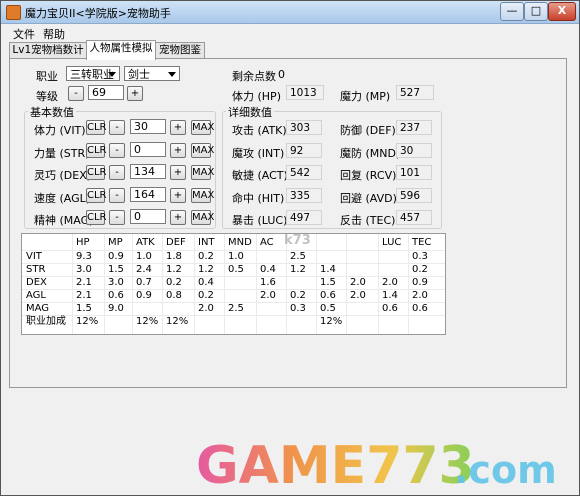 Image resolution: width=580 pixels, height=496 pixels. What do you see at coordinates (304, 195) in the screenshot?
I see `detail-left-value: 335` at bounding box center [304, 195].